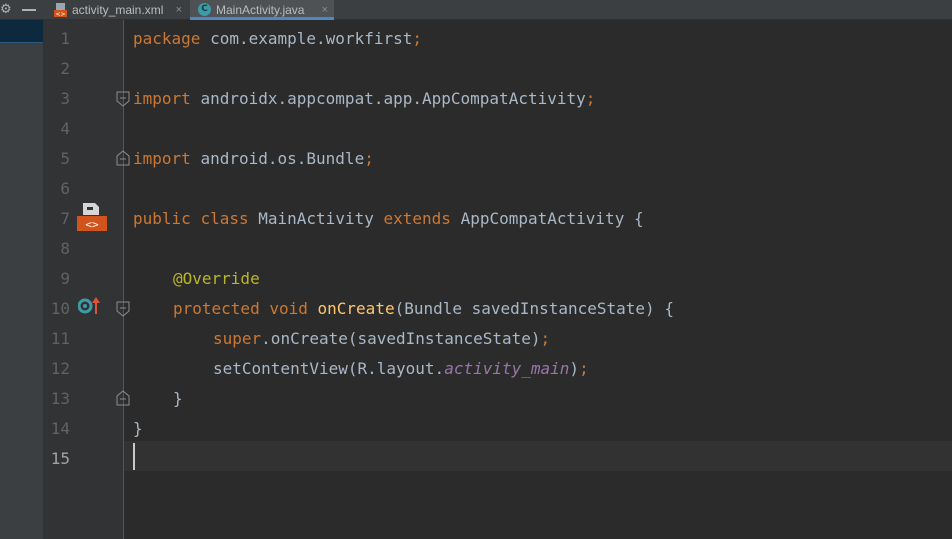  What do you see at coordinates (507, 368) in the screenshot?
I see `static-field: activity_main` at bounding box center [507, 368].